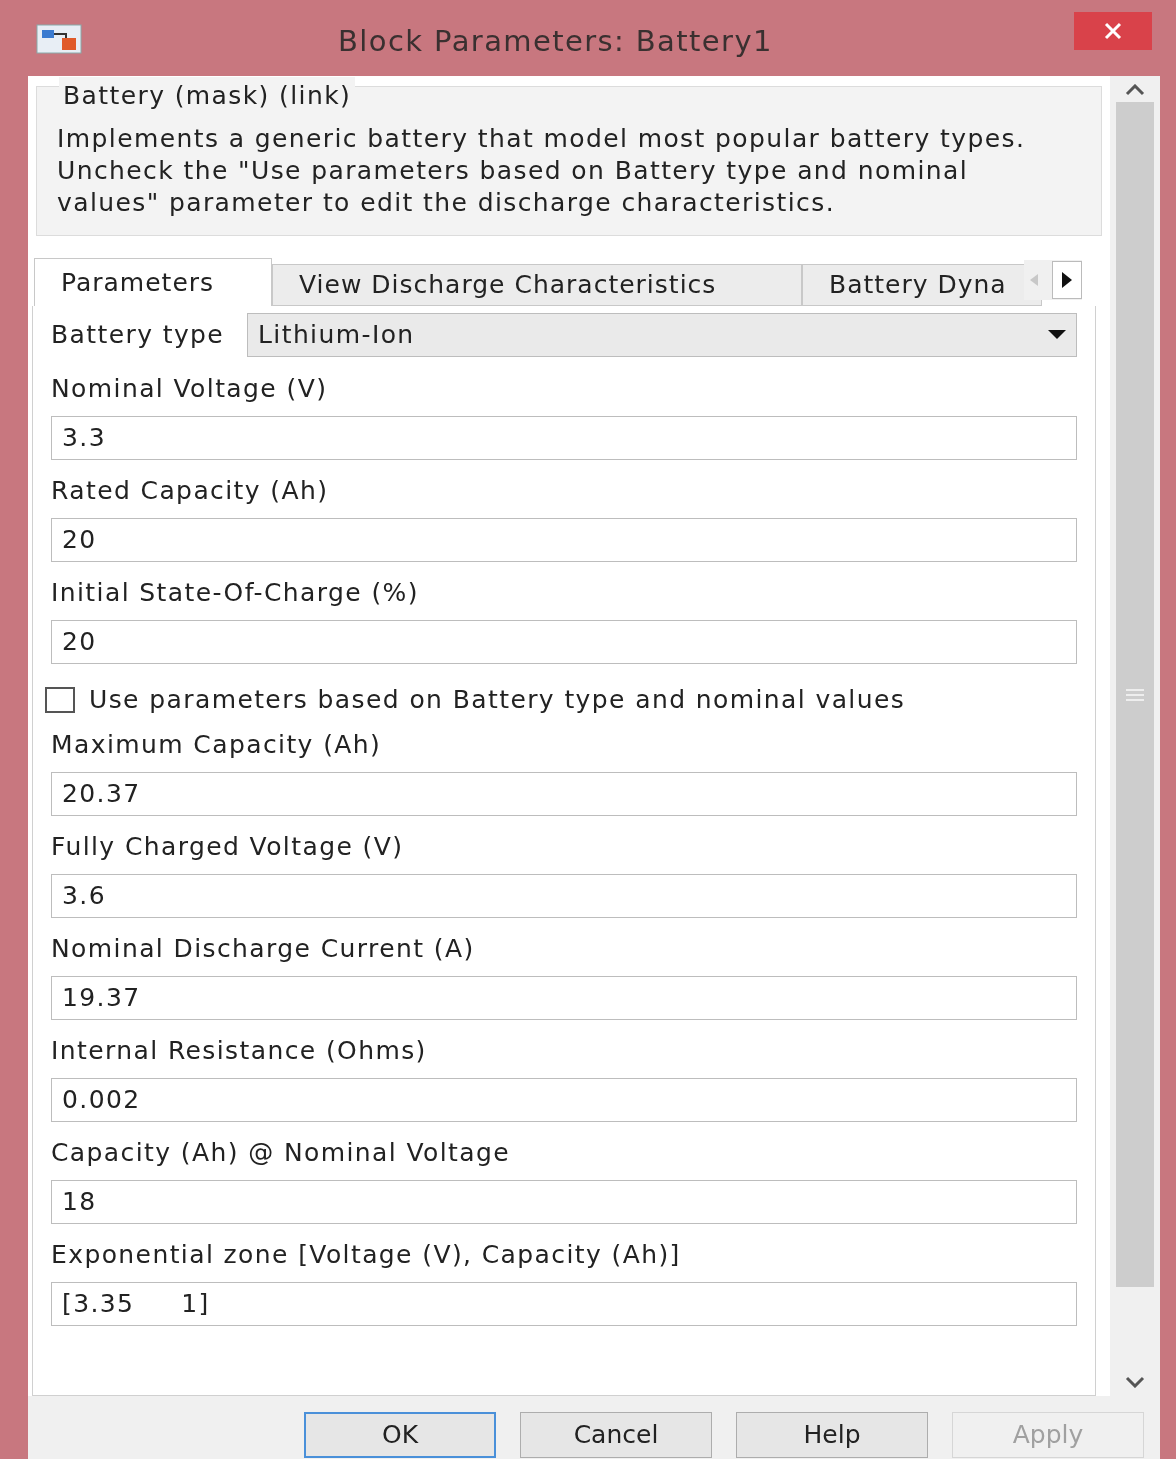  I want to click on dialog-button: OK, so click(400, 1435).